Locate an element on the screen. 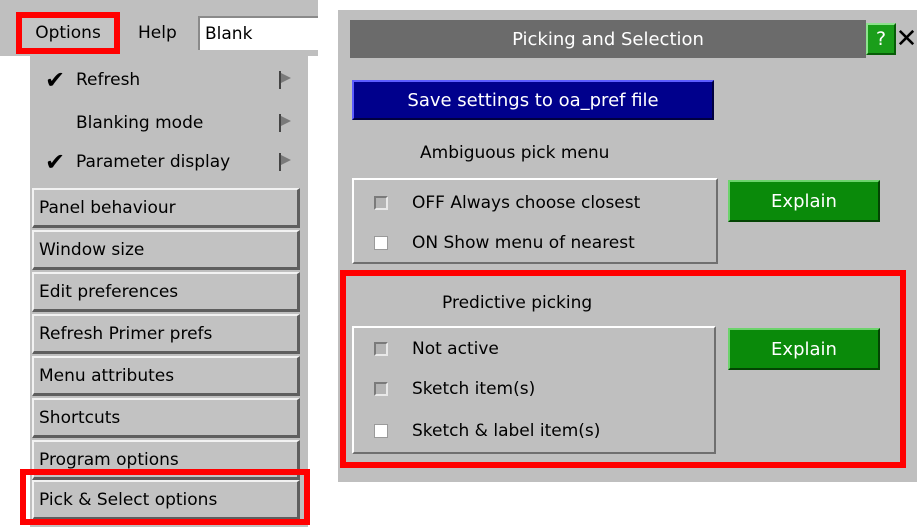  checkbox-unchecked-icon is located at coordinates (381, 203).